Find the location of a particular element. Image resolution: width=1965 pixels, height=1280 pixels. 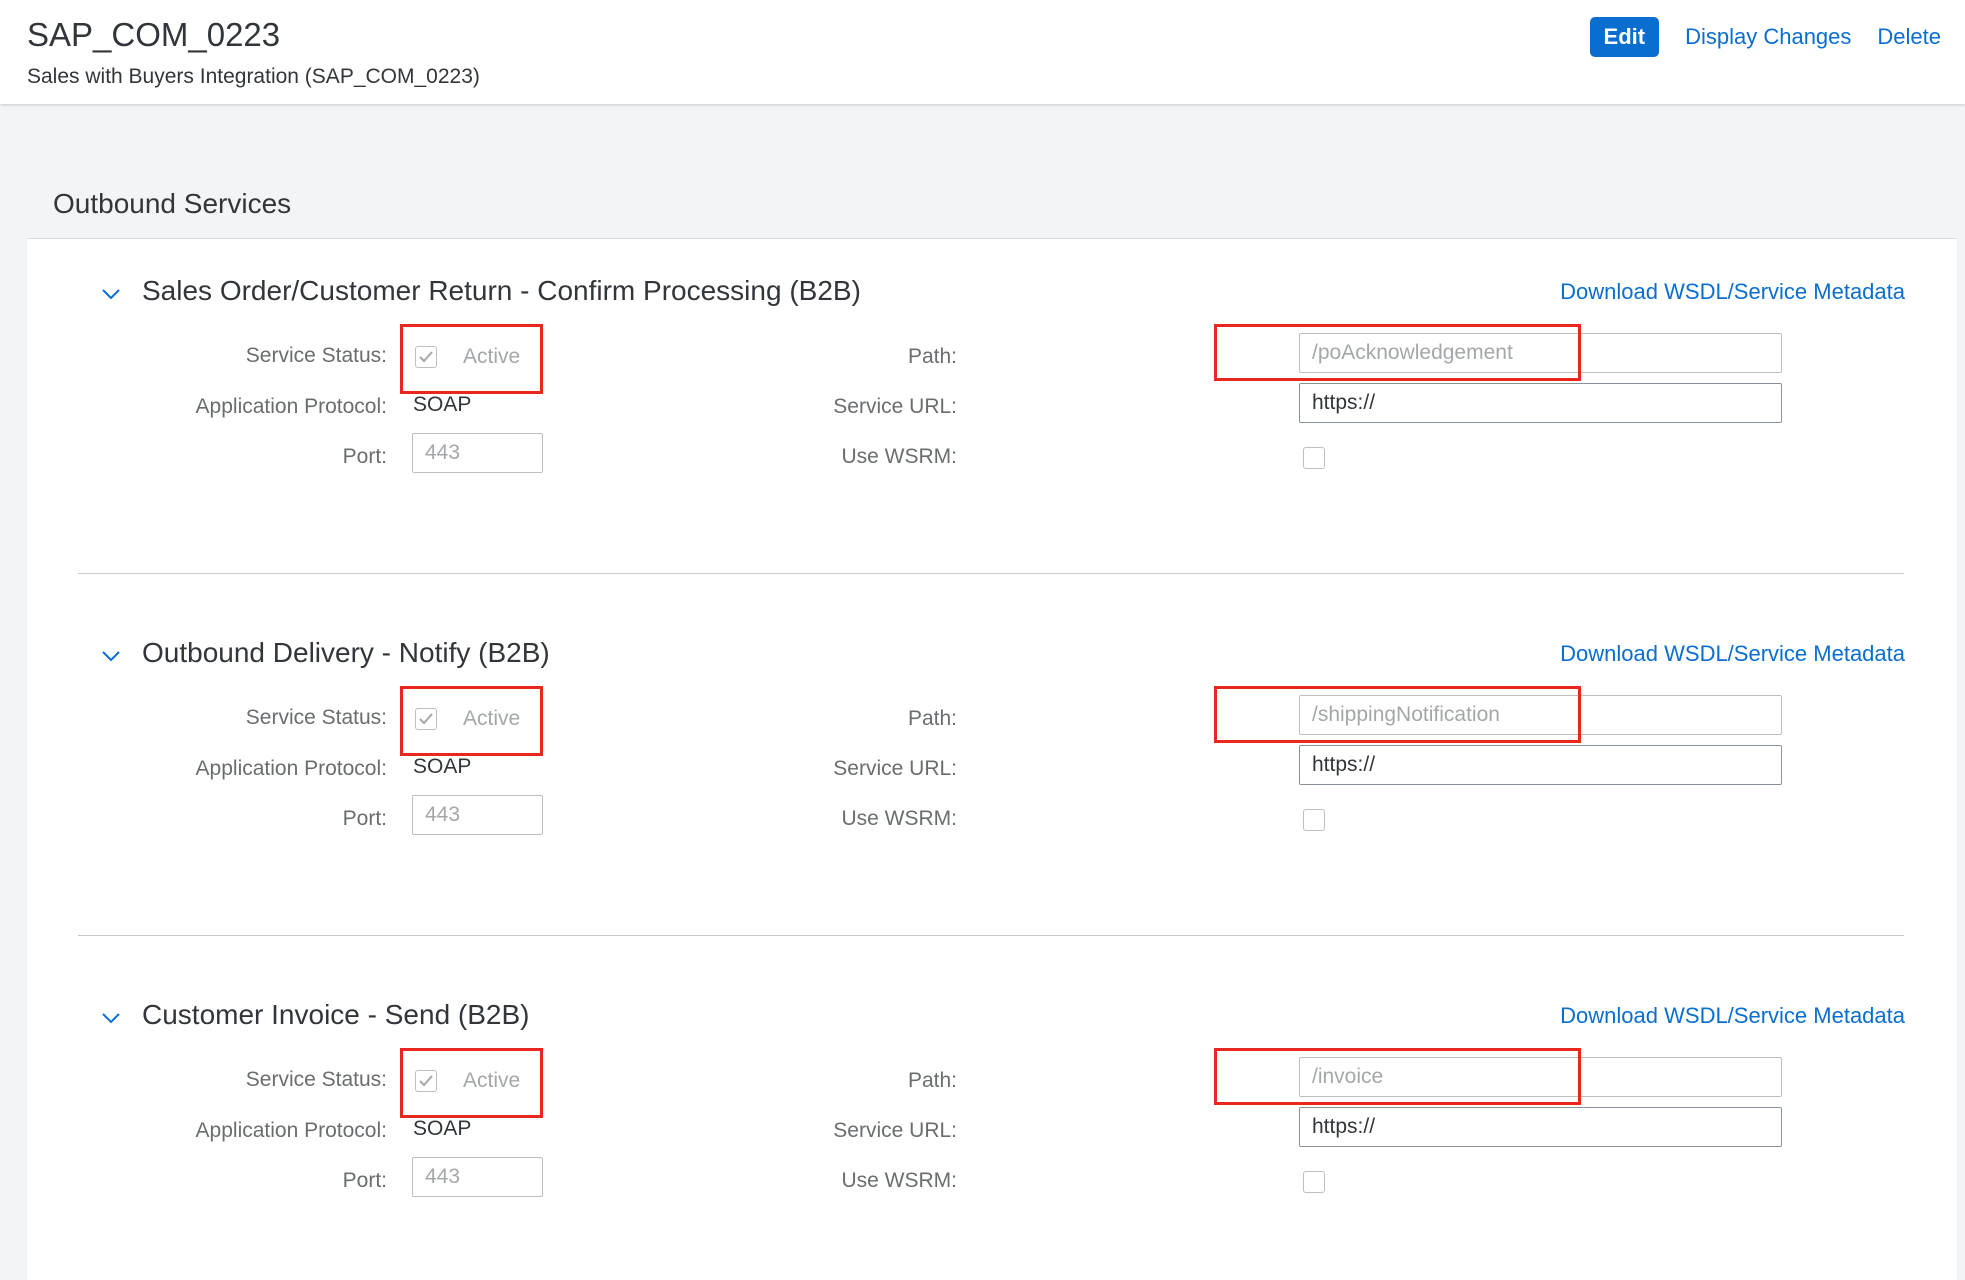

service-title: Outbound Delivery - Notify (B2B) is located at coordinates (346, 652).